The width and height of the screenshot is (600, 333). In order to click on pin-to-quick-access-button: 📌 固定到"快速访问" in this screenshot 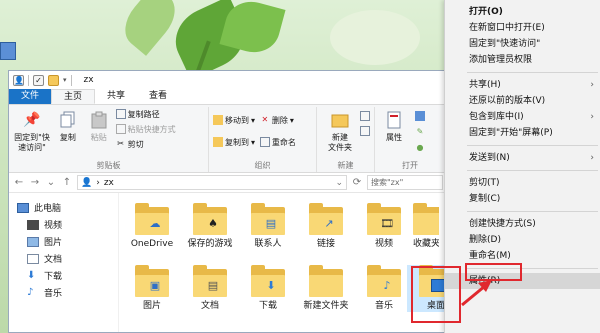, I will do `click(32, 130)`.